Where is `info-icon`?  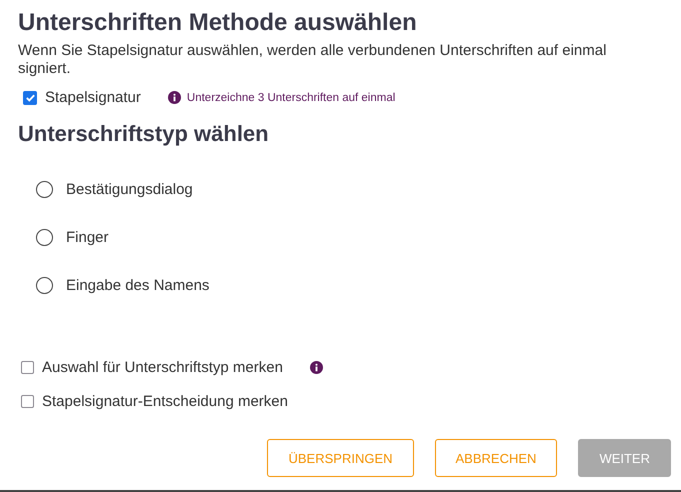 info-icon is located at coordinates (174, 97).